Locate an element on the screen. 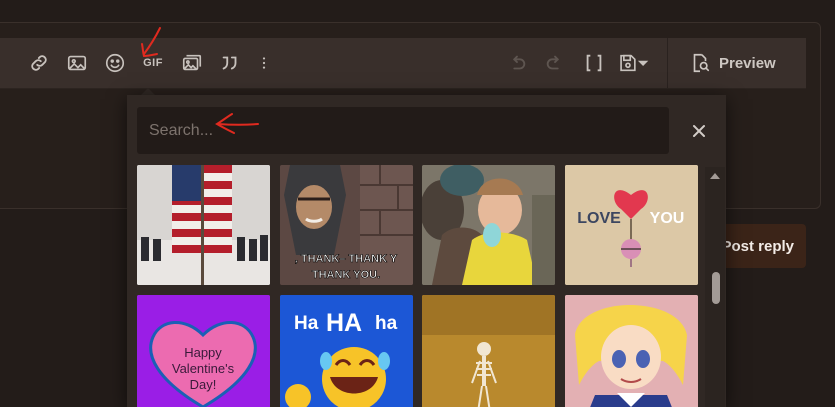 The image size is (835, 407). svg-text: LOVE is located at coordinates (599, 218).